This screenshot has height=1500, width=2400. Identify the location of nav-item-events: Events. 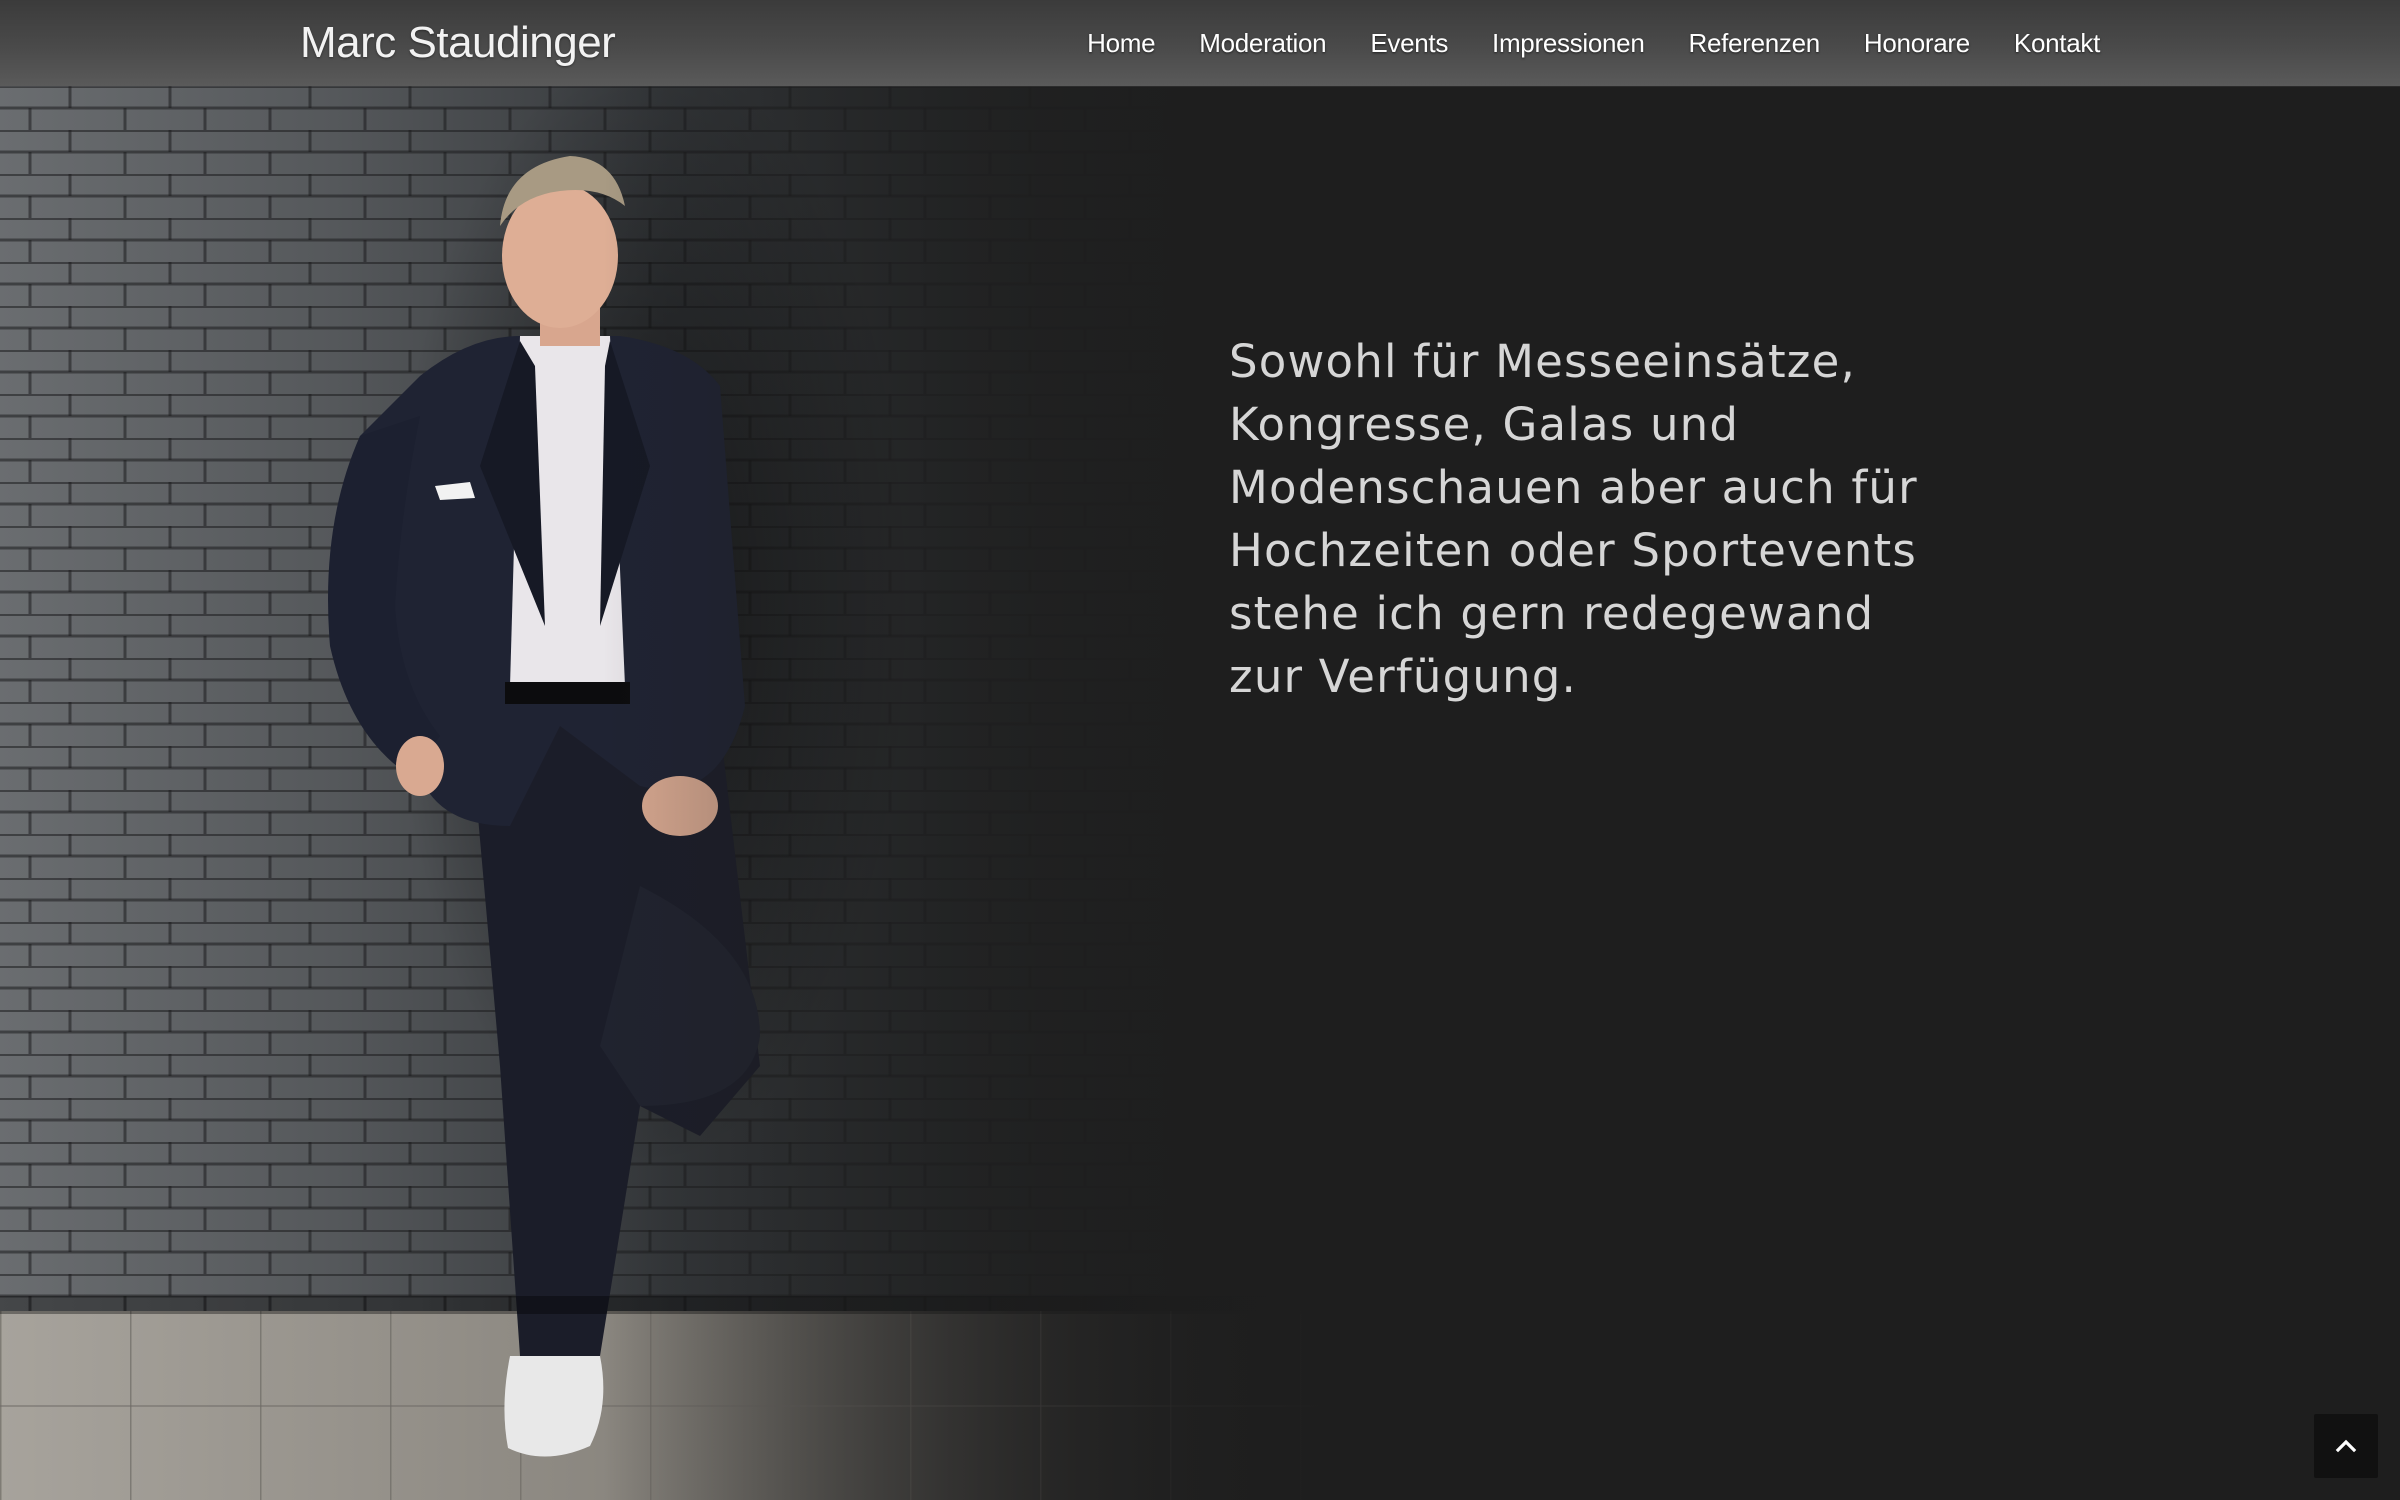
(1409, 43).